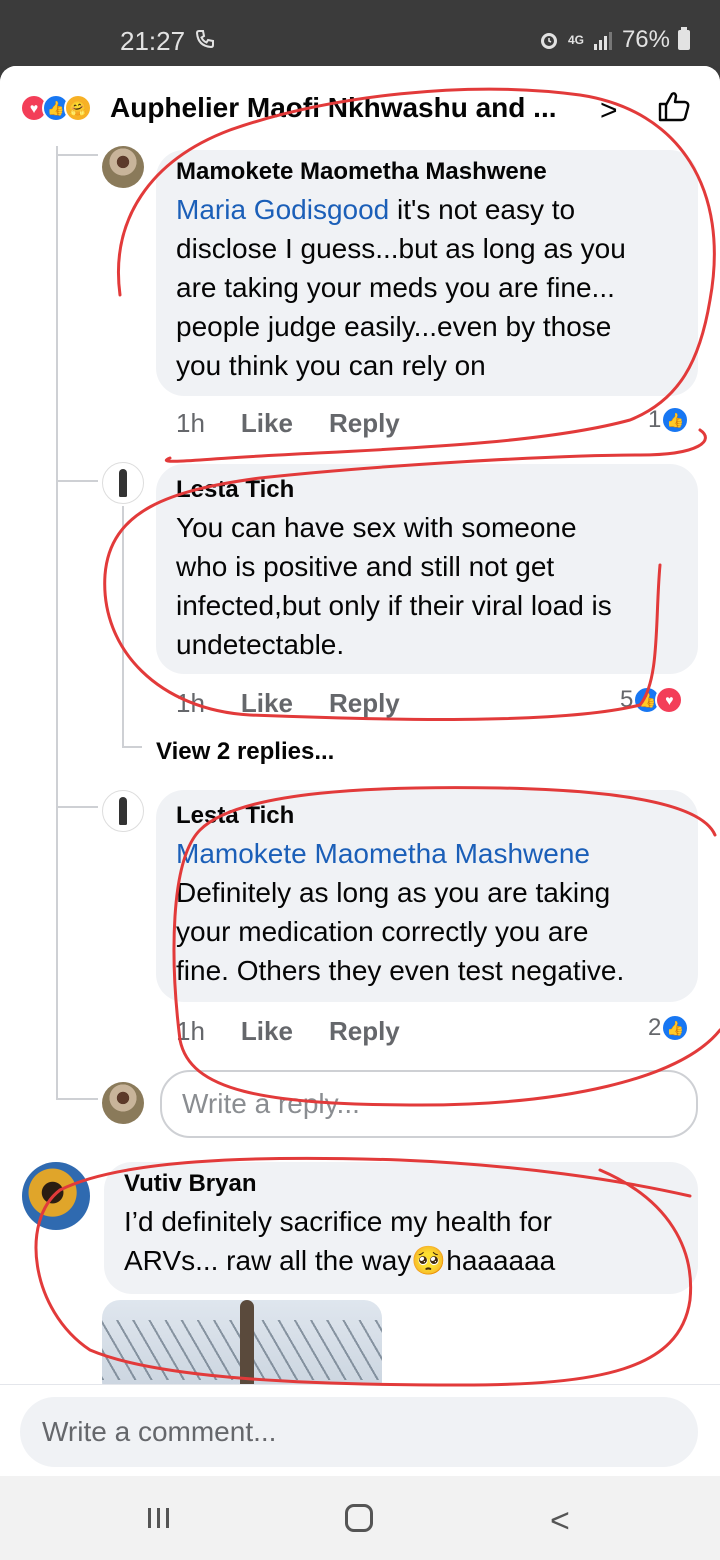 This screenshot has height=1560, width=720. I want to click on comment-text-line: fine. Others they even test negative., so click(400, 970).